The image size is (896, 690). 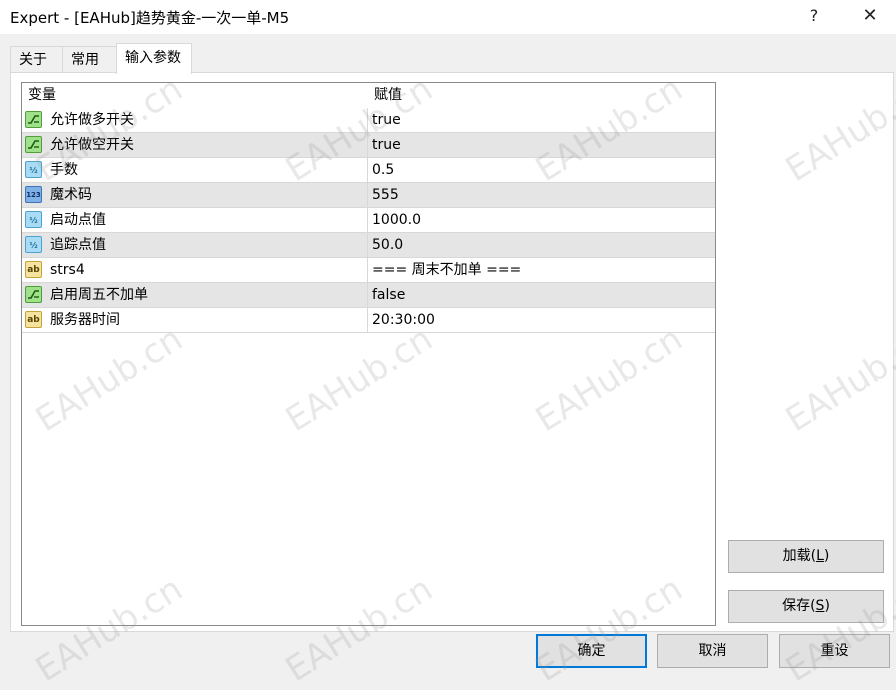 I want to click on reset-button: 重设, so click(x=834, y=651).